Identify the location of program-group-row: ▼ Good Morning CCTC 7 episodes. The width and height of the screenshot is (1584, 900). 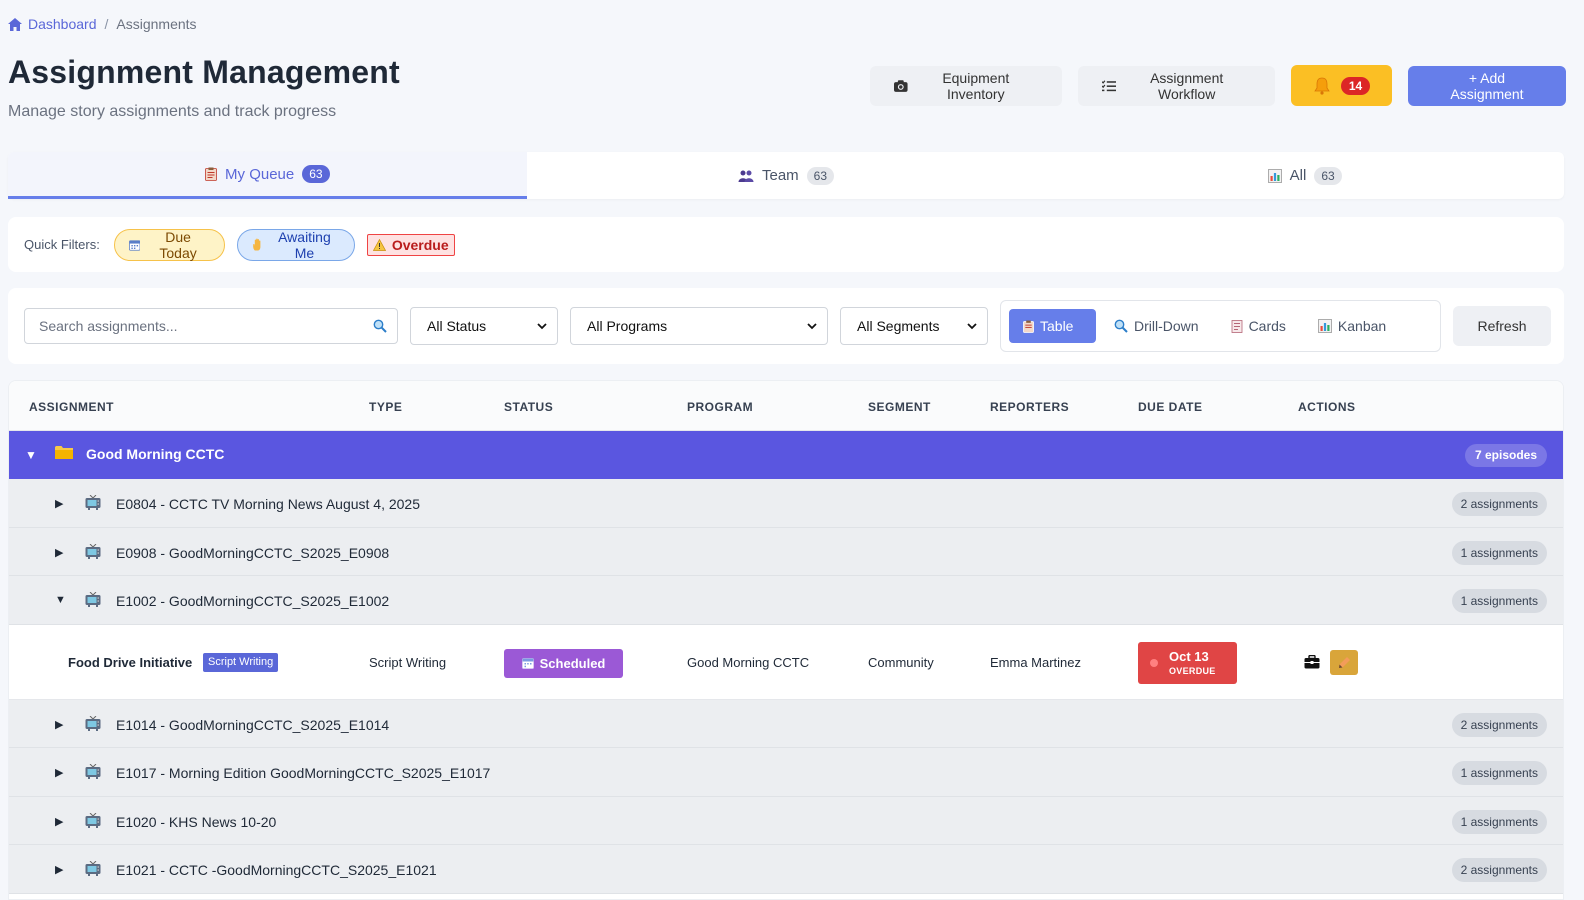
(786, 455).